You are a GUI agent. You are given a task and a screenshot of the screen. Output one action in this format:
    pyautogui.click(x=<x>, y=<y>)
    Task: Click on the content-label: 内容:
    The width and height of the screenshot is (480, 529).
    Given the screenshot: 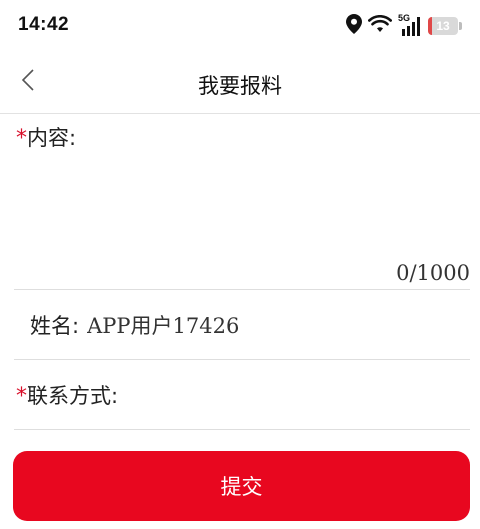 What is the action you would take?
    pyautogui.click(x=52, y=138)
    